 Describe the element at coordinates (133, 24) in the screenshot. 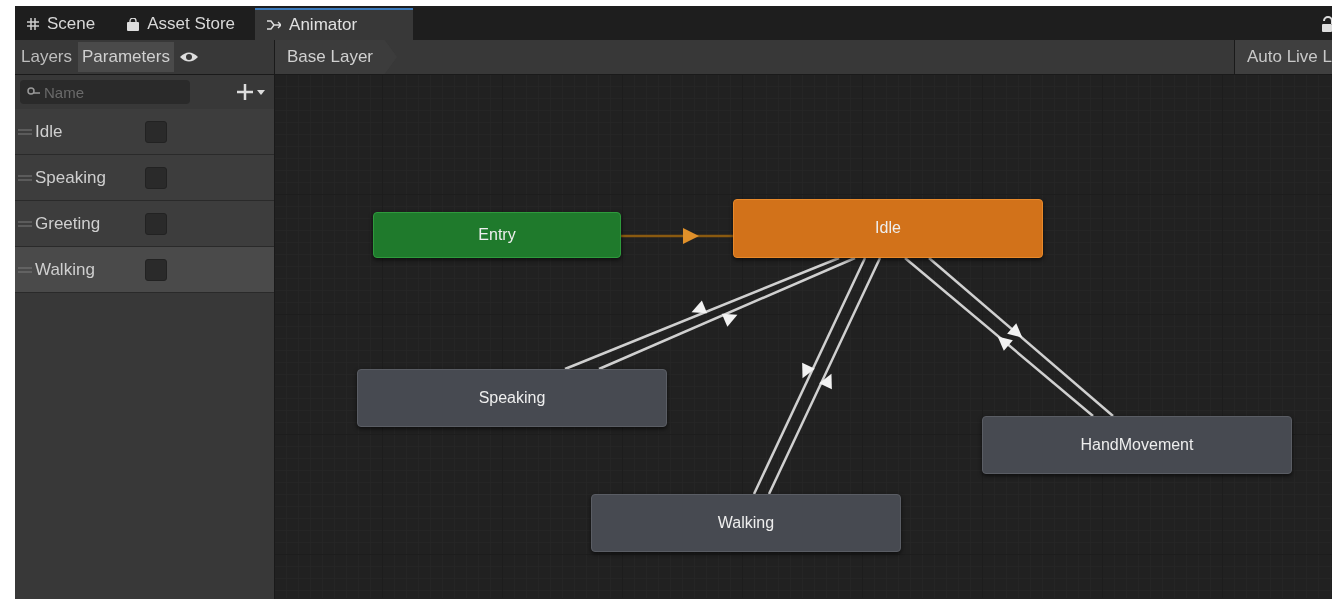

I see `bag-icon` at that location.